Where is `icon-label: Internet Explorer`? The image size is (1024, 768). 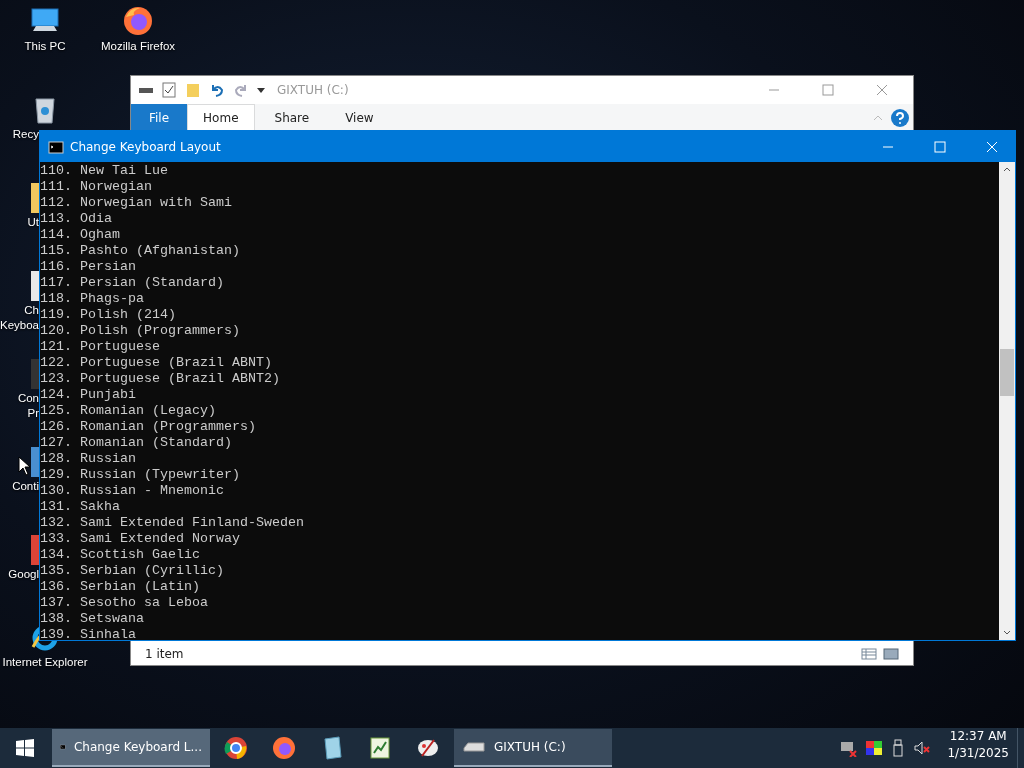 icon-label: Internet Explorer is located at coordinates (45, 662).